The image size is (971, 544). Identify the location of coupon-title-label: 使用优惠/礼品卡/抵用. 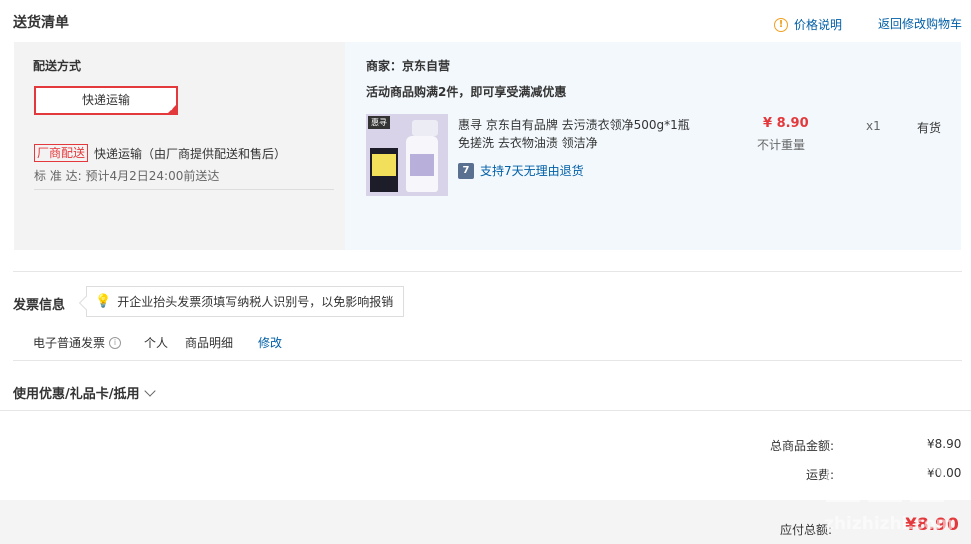
(76, 394).